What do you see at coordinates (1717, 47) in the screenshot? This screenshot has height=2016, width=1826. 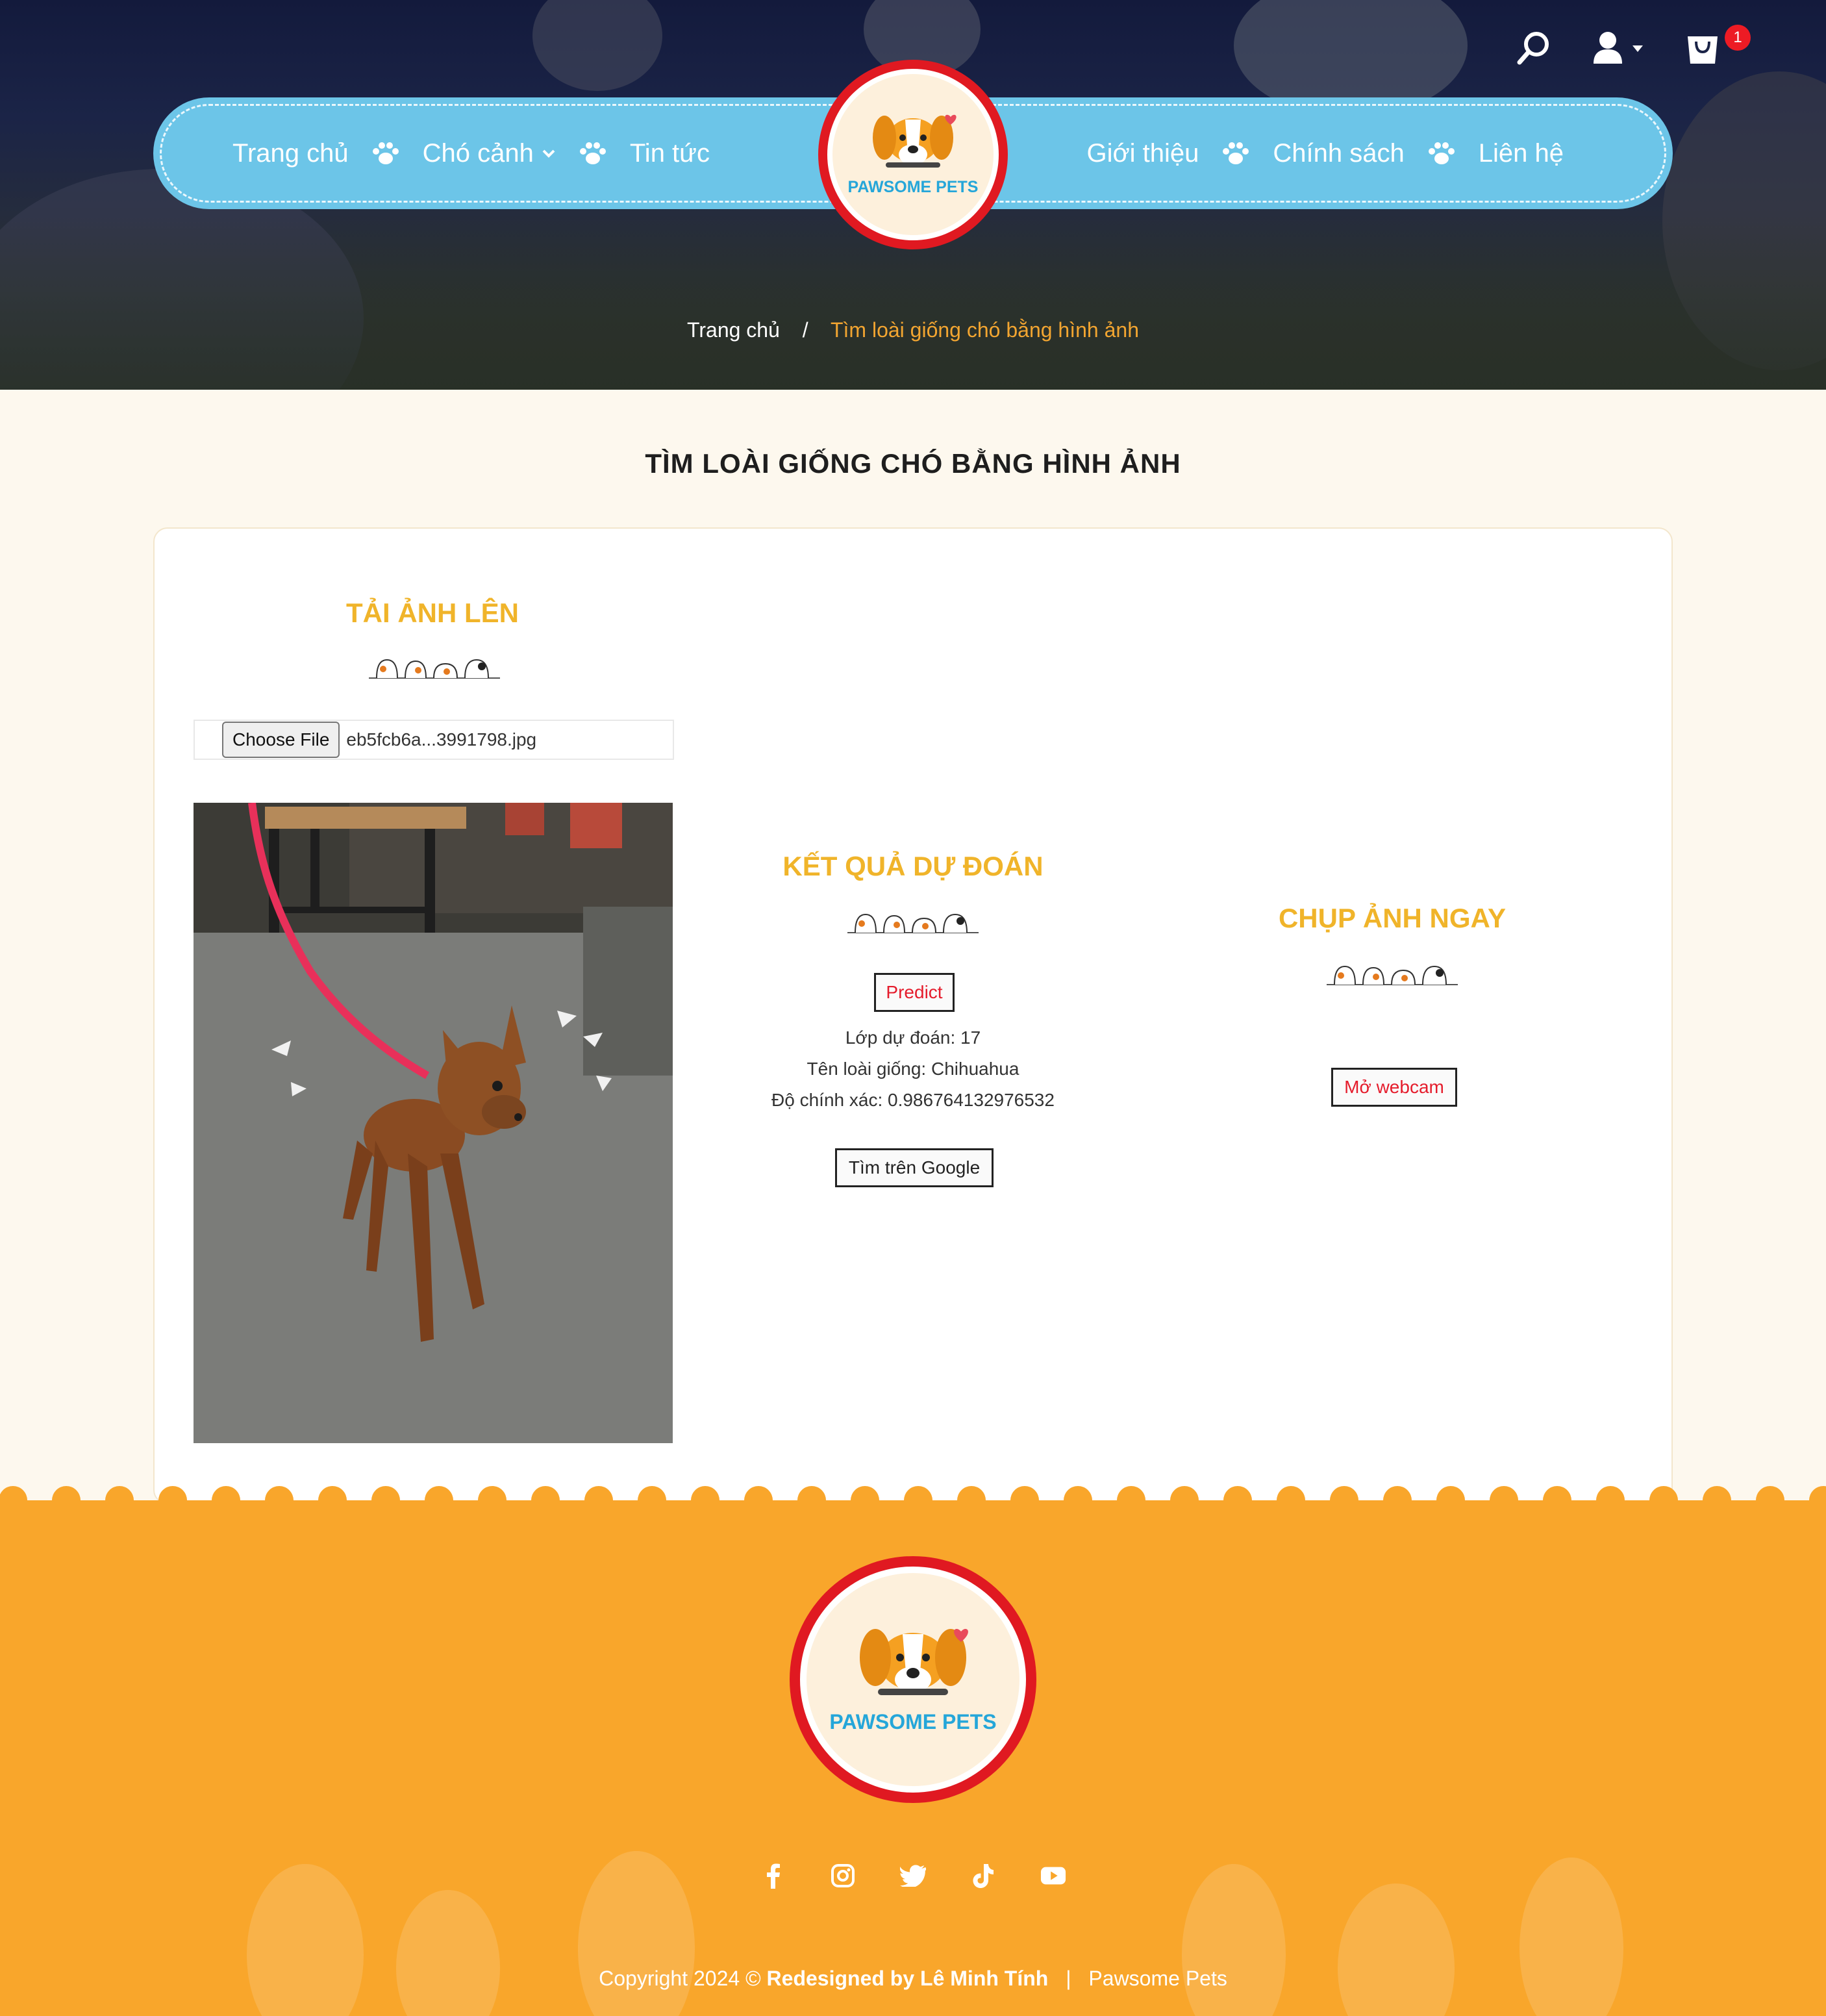 I see `cart-icon: 1` at bounding box center [1717, 47].